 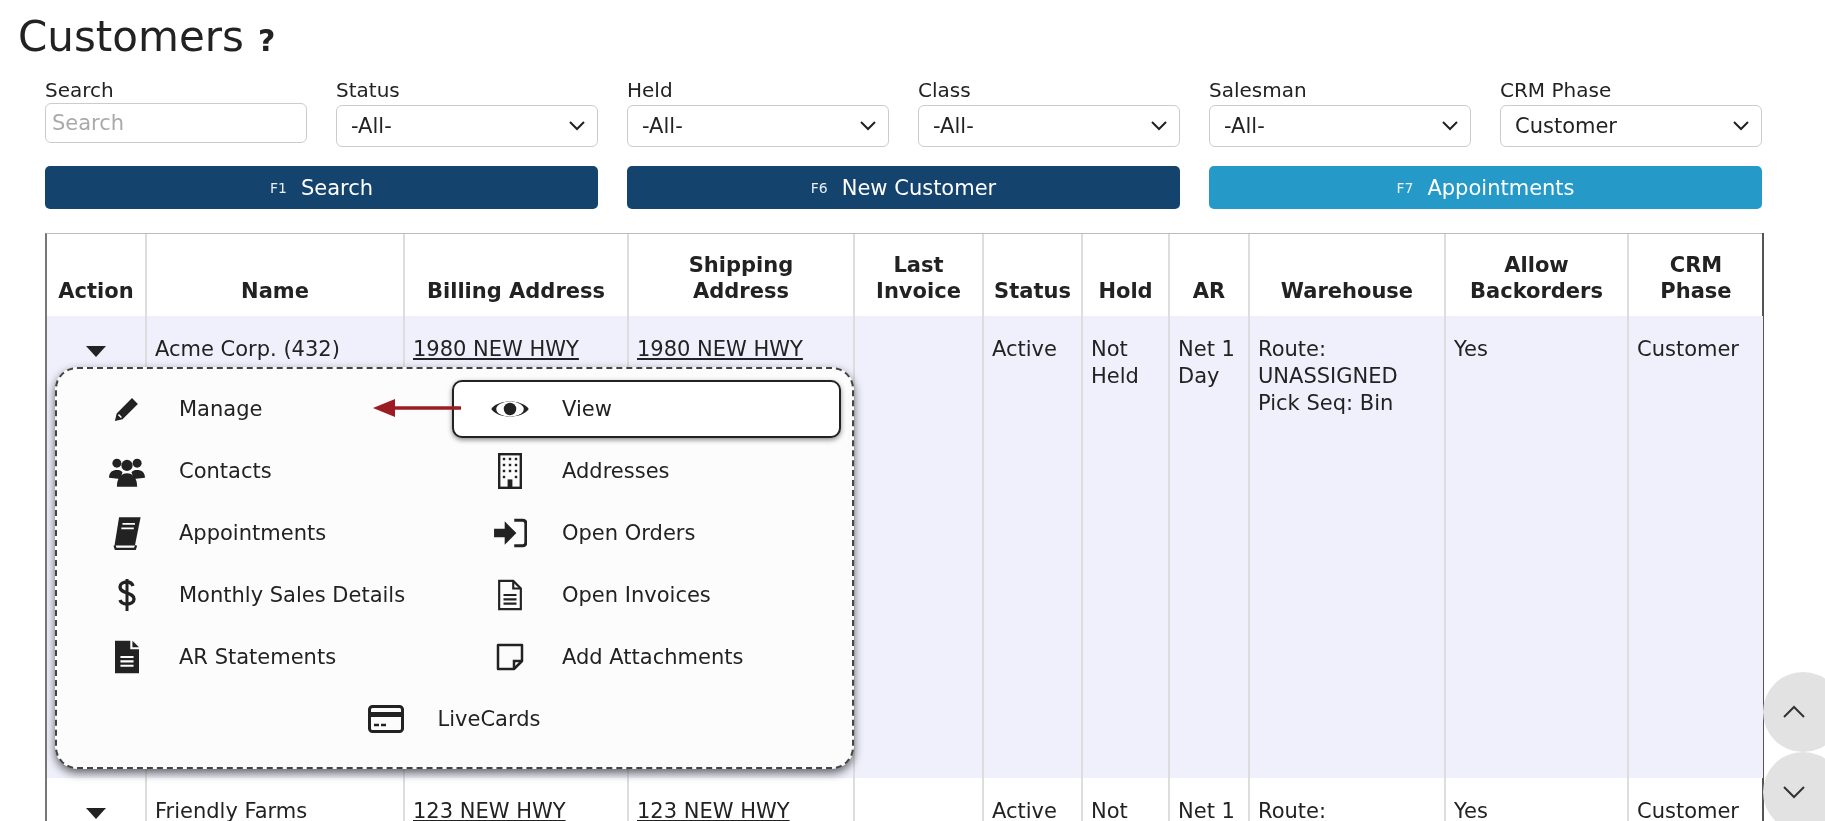 I want to click on column-header: Action, so click(x=96, y=291).